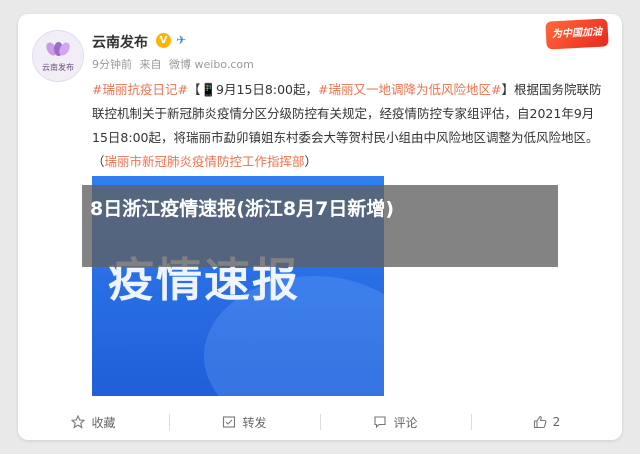 This screenshot has width=640, height=454. What do you see at coordinates (229, 422) in the screenshot?
I see `repost-icon` at bounding box center [229, 422].